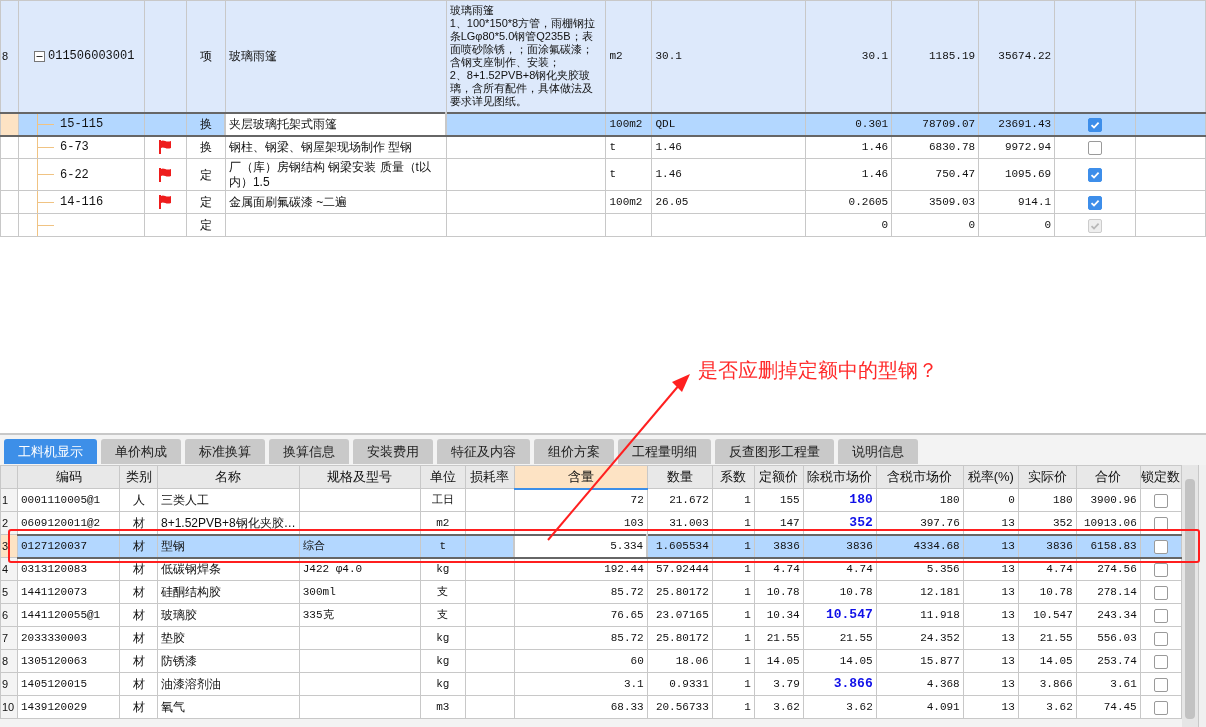 This screenshot has width=1206, height=727. Describe the element at coordinates (920, 546) in the screenshot. I see `table-cell: 4334.68` at that location.